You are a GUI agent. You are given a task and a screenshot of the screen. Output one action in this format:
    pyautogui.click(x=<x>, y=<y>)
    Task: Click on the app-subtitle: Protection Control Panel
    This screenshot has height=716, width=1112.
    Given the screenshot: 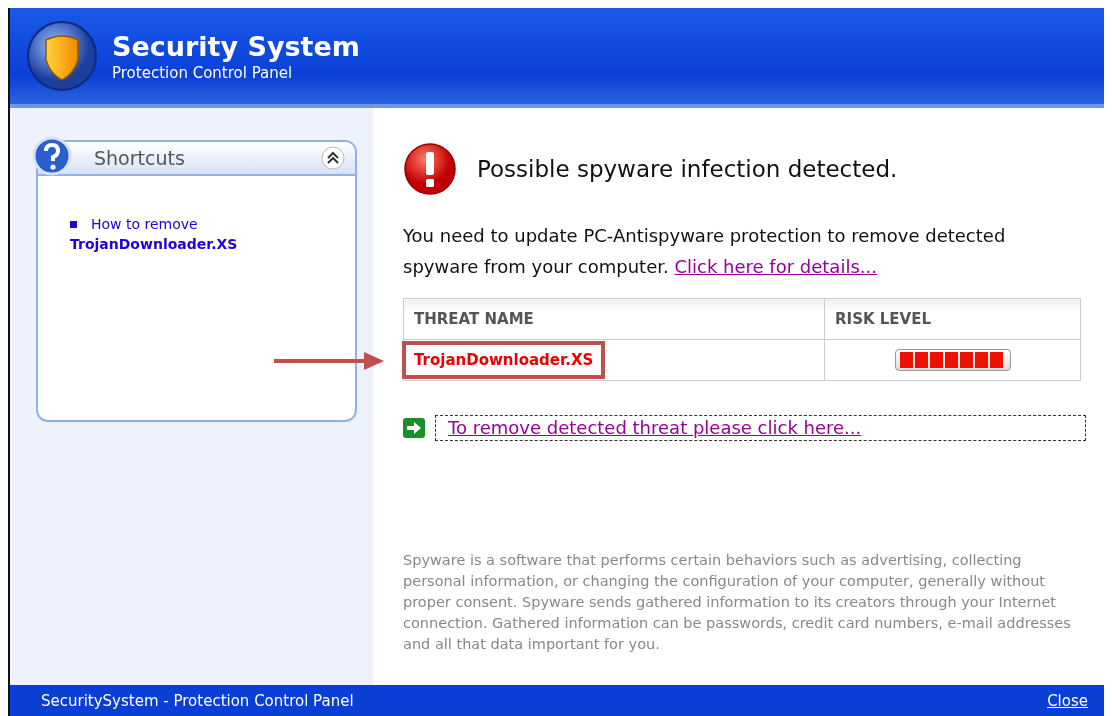 What is the action you would take?
    pyautogui.click(x=203, y=72)
    